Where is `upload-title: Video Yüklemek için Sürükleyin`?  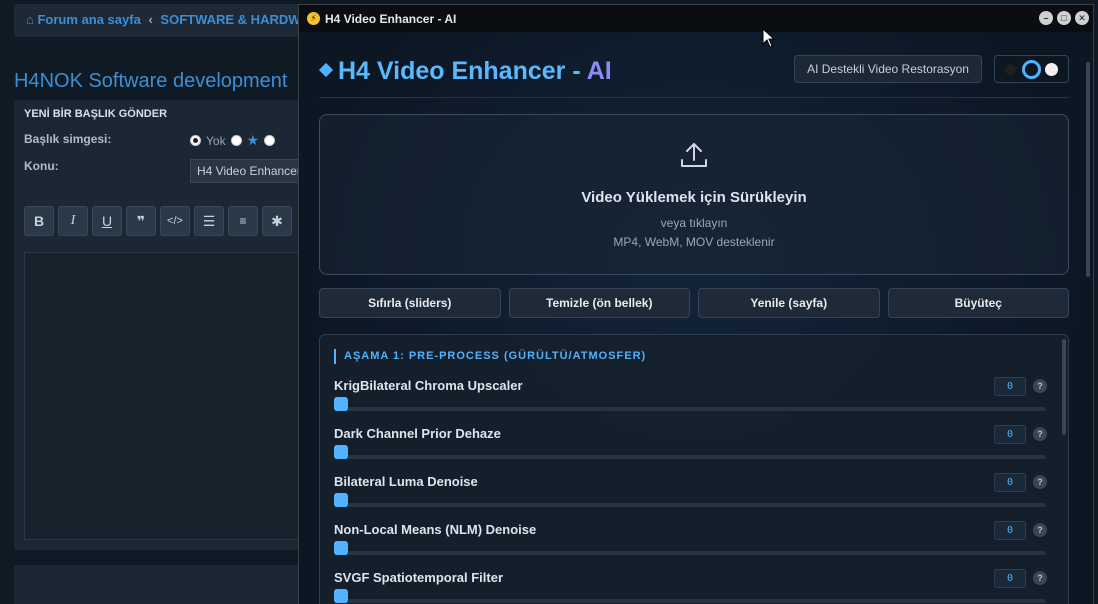 upload-title: Video Yüklemek için Sürükleyin is located at coordinates (694, 197).